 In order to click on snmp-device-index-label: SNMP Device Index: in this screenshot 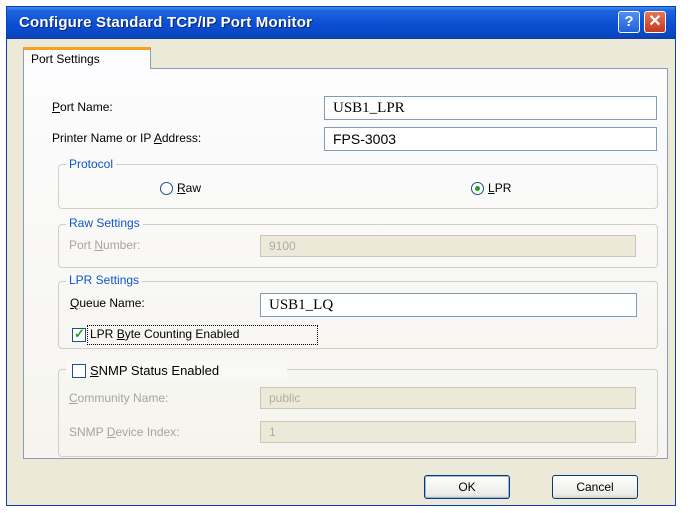, I will do `click(124, 432)`.